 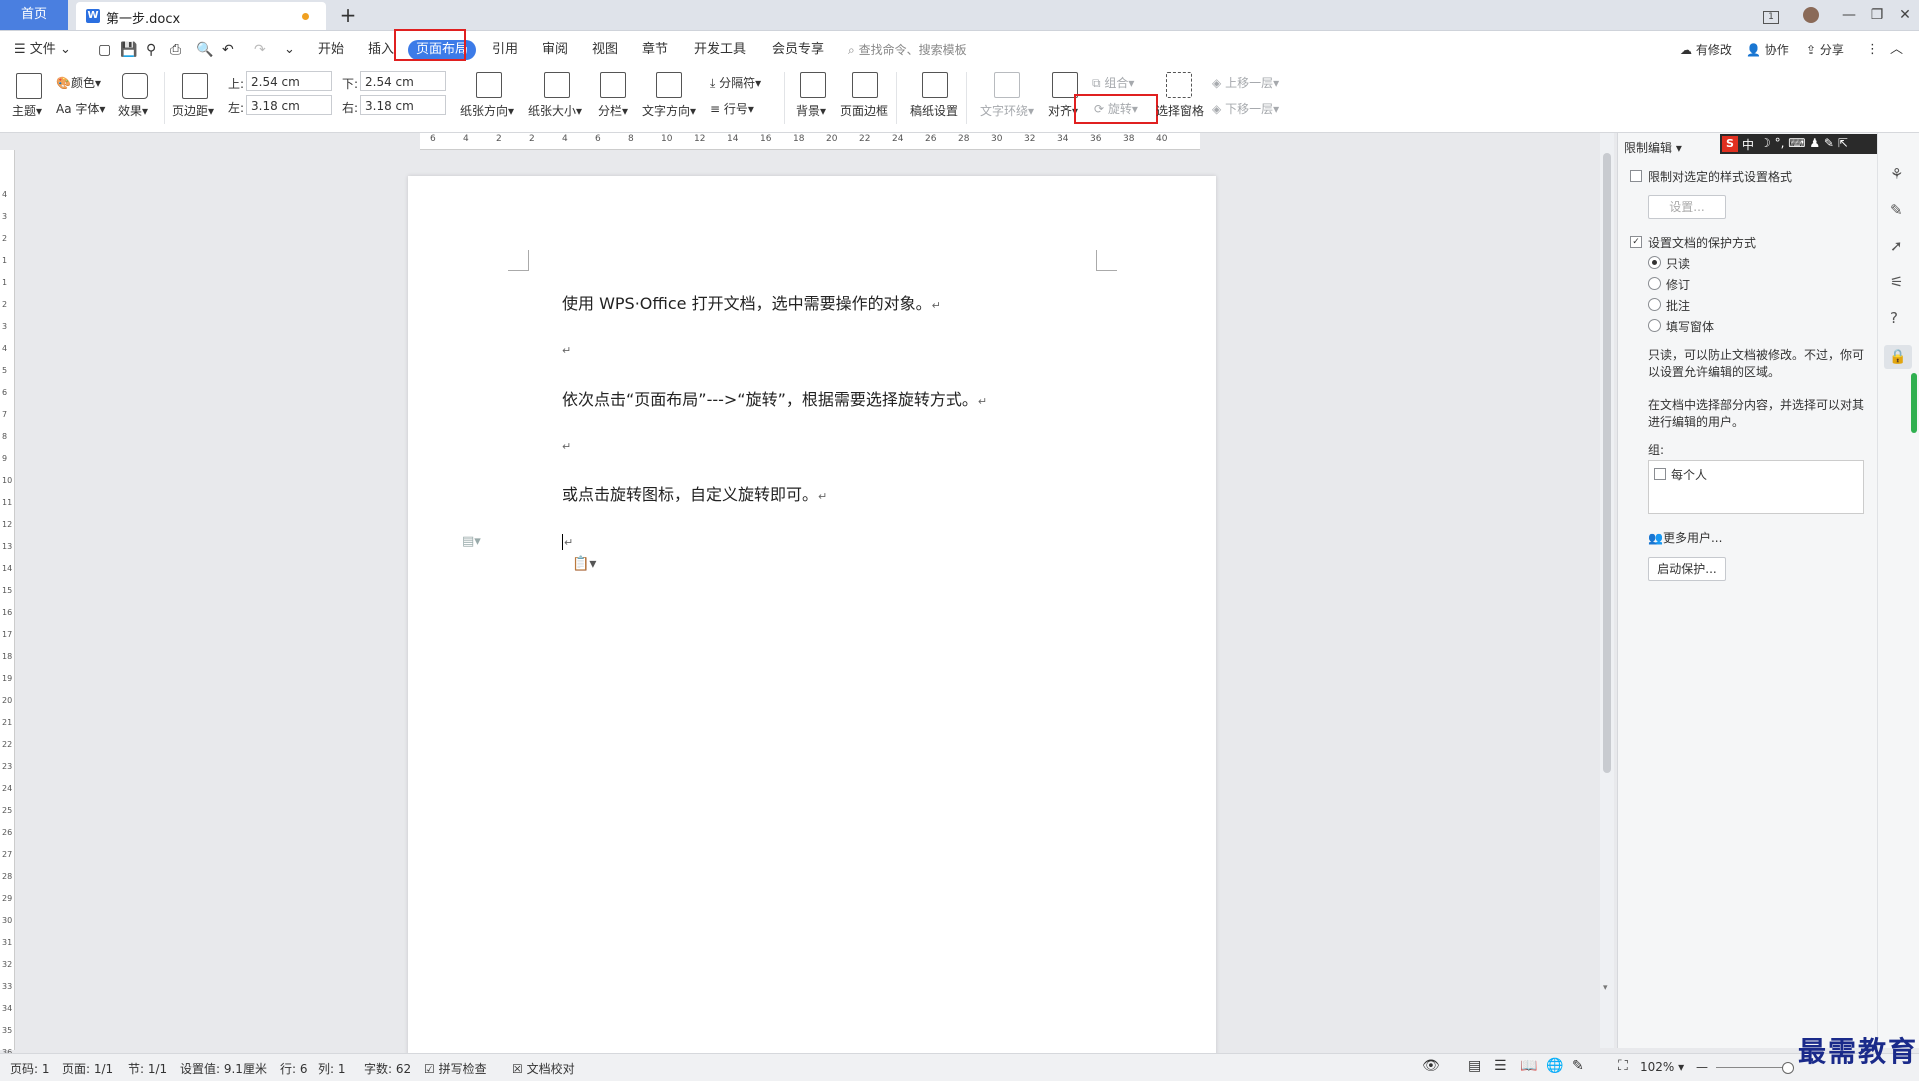 I want to click on pointer-icon: ➚, so click(x=1896, y=246).